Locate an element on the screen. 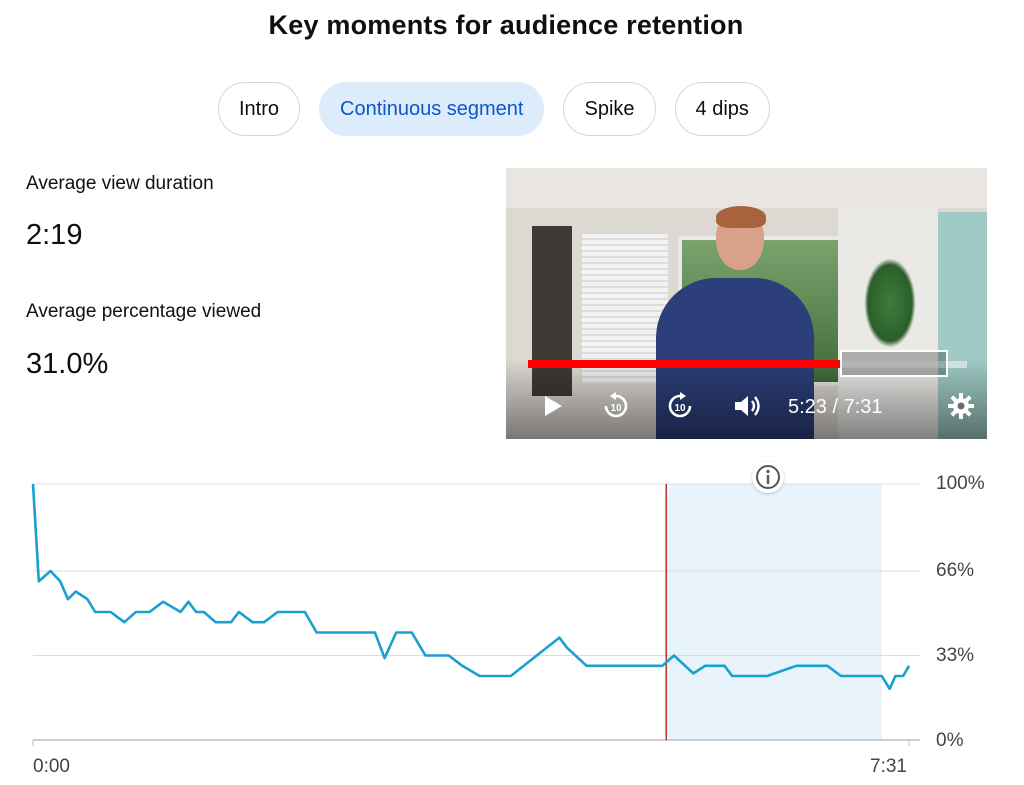 This screenshot has height=785, width=1024. info-button is located at coordinates (768, 477).